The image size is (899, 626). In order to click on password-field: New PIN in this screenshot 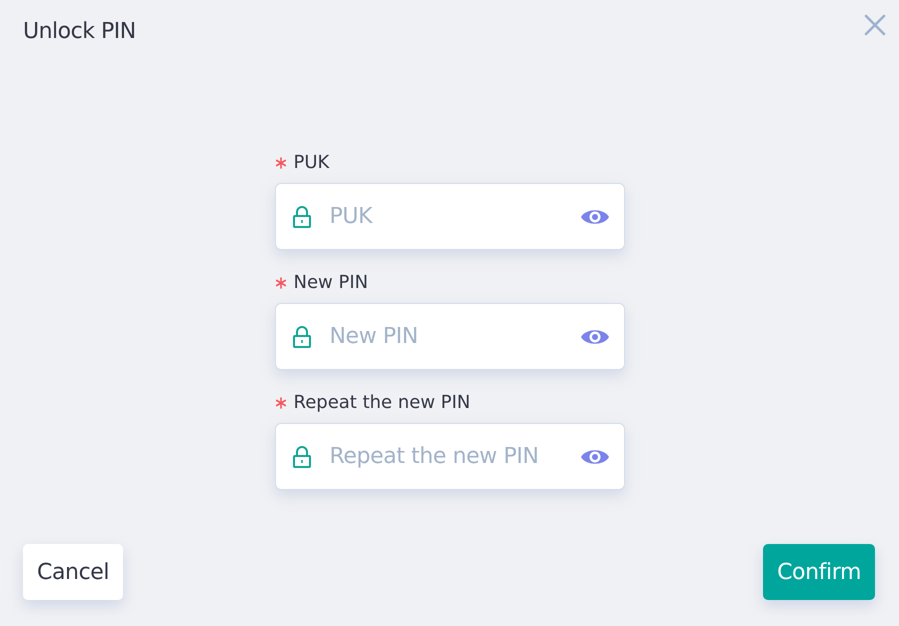, I will do `click(449, 336)`.